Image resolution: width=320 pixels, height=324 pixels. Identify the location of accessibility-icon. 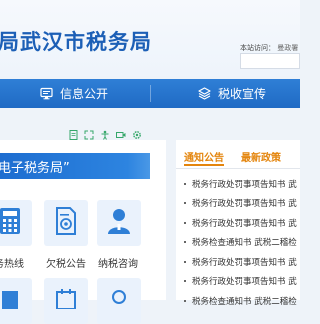
(105, 135).